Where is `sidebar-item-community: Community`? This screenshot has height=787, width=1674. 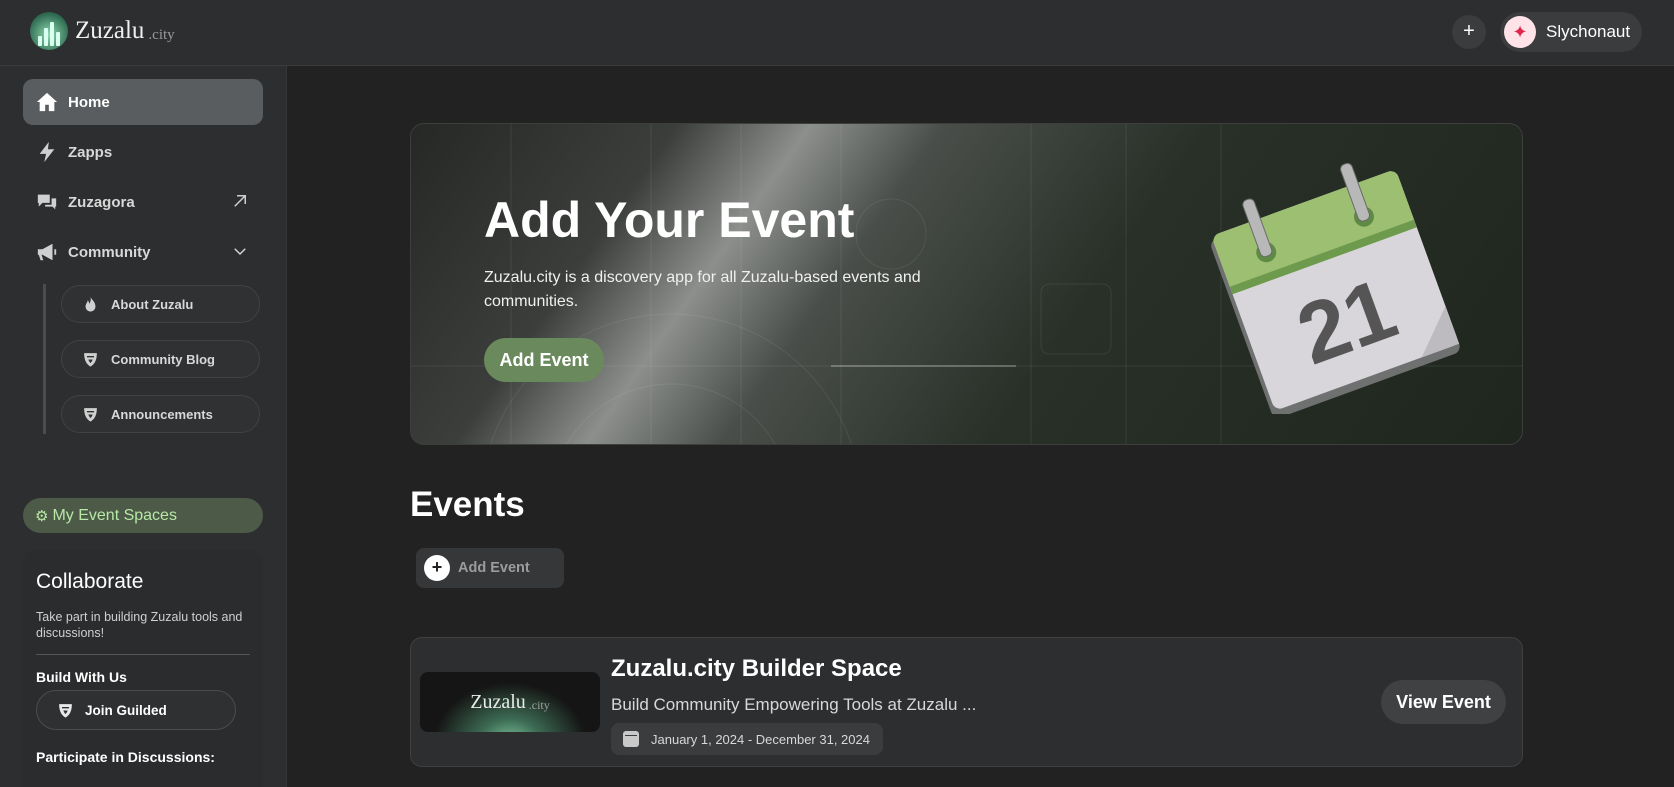
sidebar-item-community: Community is located at coordinates (143, 252).